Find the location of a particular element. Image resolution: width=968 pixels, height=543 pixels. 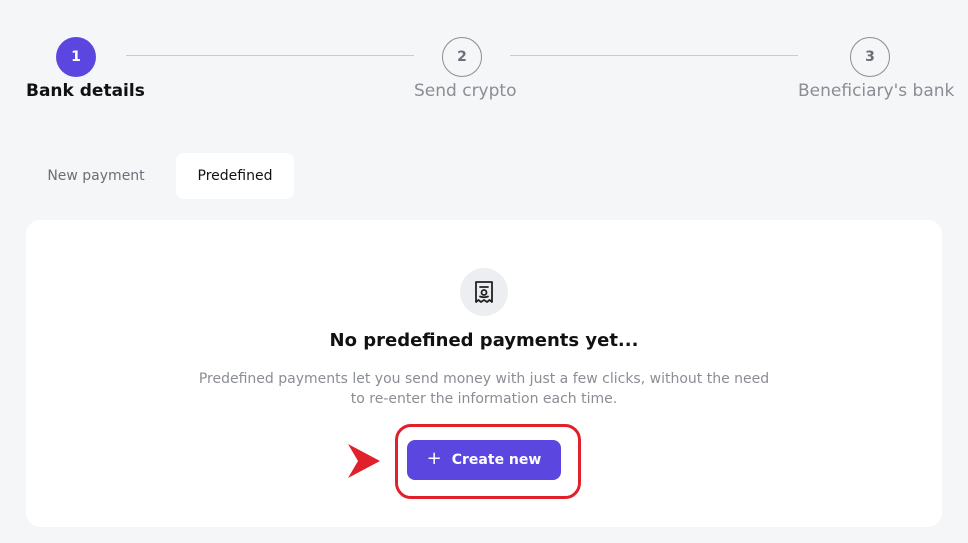

step-2-label: Send crypto is located at coordinates (465, 91).